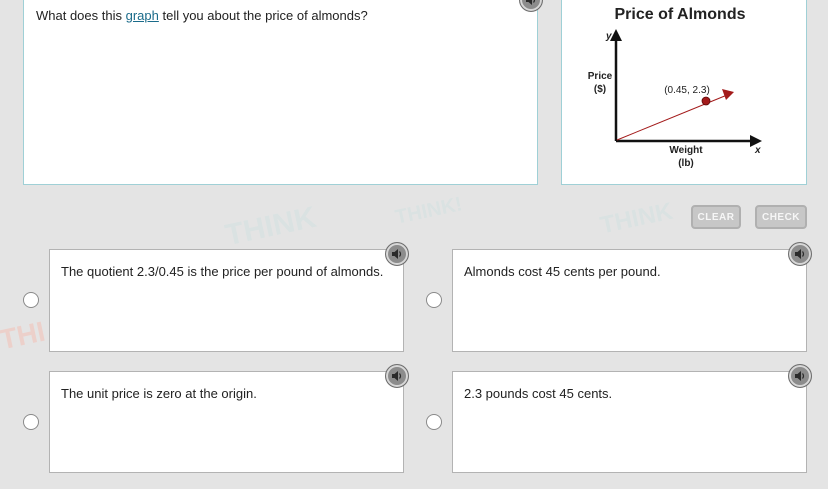 The width and height of the screenshot is (828, 489). Describe the element at coordinates (142, 15) in the screenshot. I see `graph-link: graph` at that location.